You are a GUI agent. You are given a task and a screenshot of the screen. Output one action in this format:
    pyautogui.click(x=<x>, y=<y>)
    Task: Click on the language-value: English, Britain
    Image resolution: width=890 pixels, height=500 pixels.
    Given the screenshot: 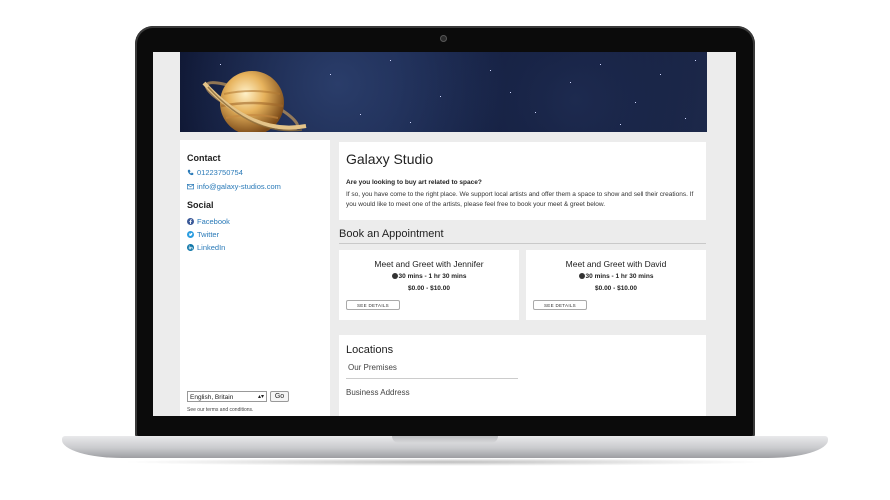 What is the action you would take?
    pyautogui.click(x=212, y=397)
    